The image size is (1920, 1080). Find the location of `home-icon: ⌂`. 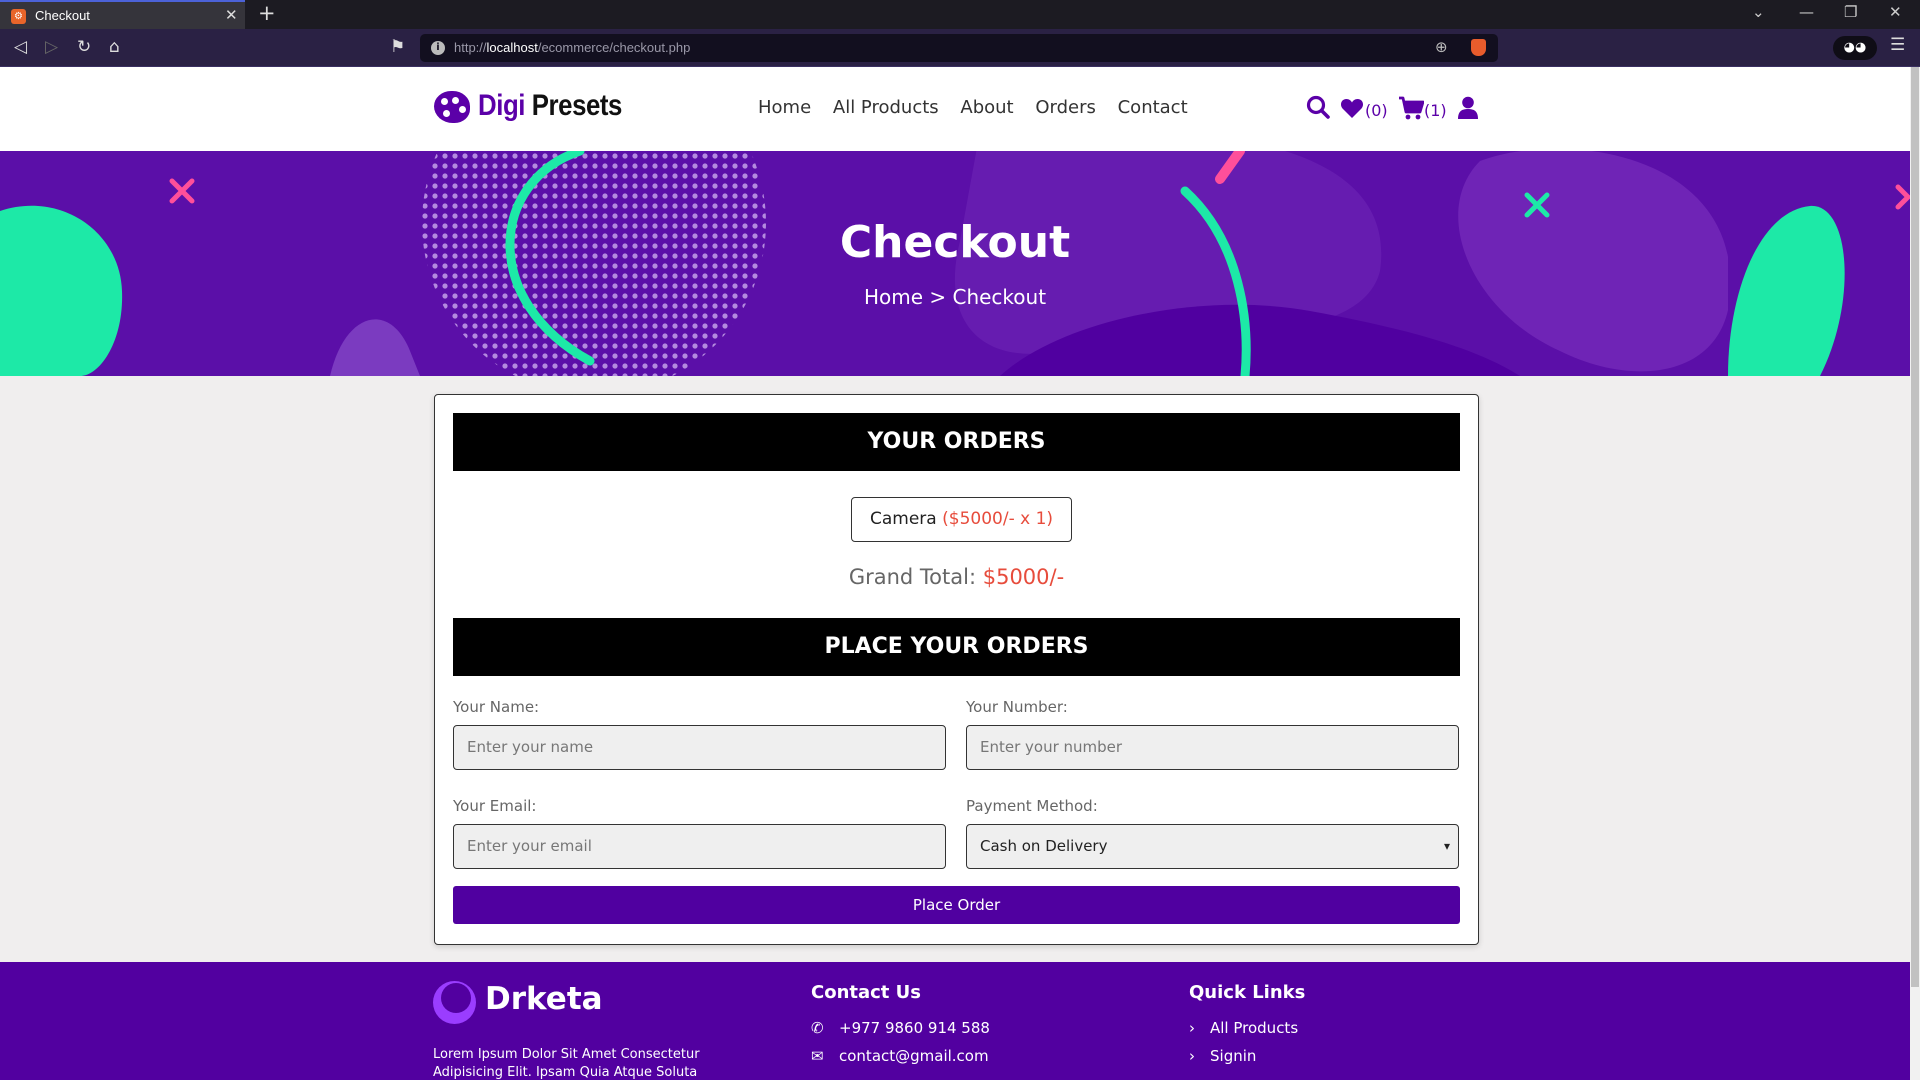

home-icon: ⌂ is located at coordinates (114, 47).